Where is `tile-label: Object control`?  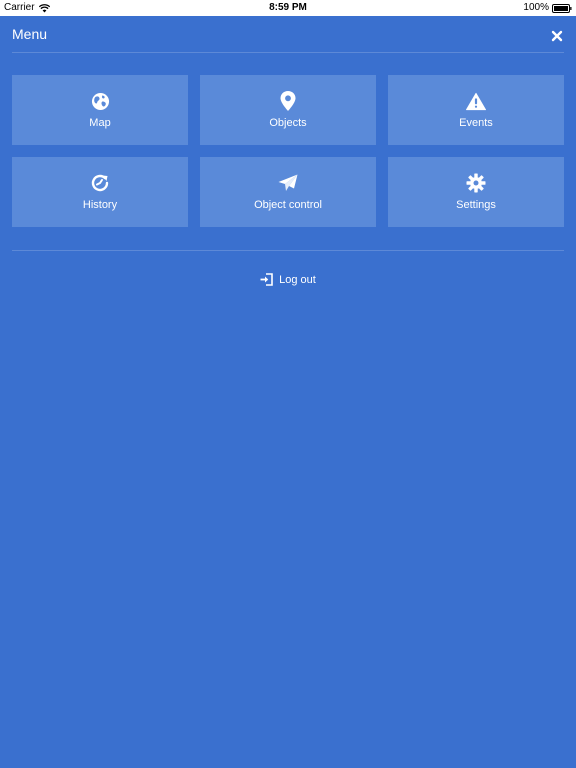
tile-label: Object control is located at coordinates (288, 205).